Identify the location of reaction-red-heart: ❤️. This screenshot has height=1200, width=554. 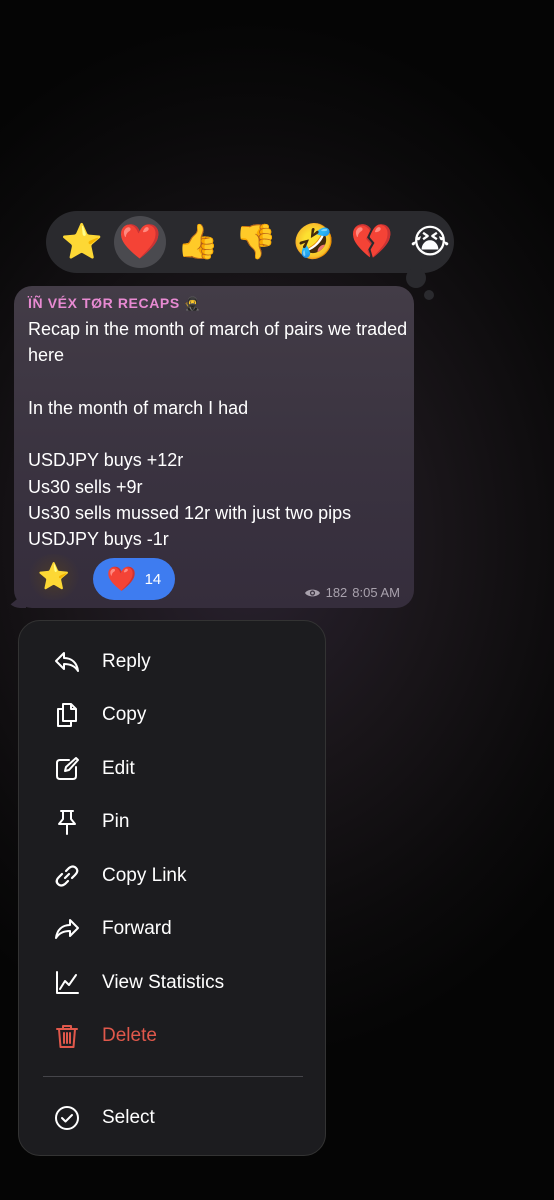
(140, 242).